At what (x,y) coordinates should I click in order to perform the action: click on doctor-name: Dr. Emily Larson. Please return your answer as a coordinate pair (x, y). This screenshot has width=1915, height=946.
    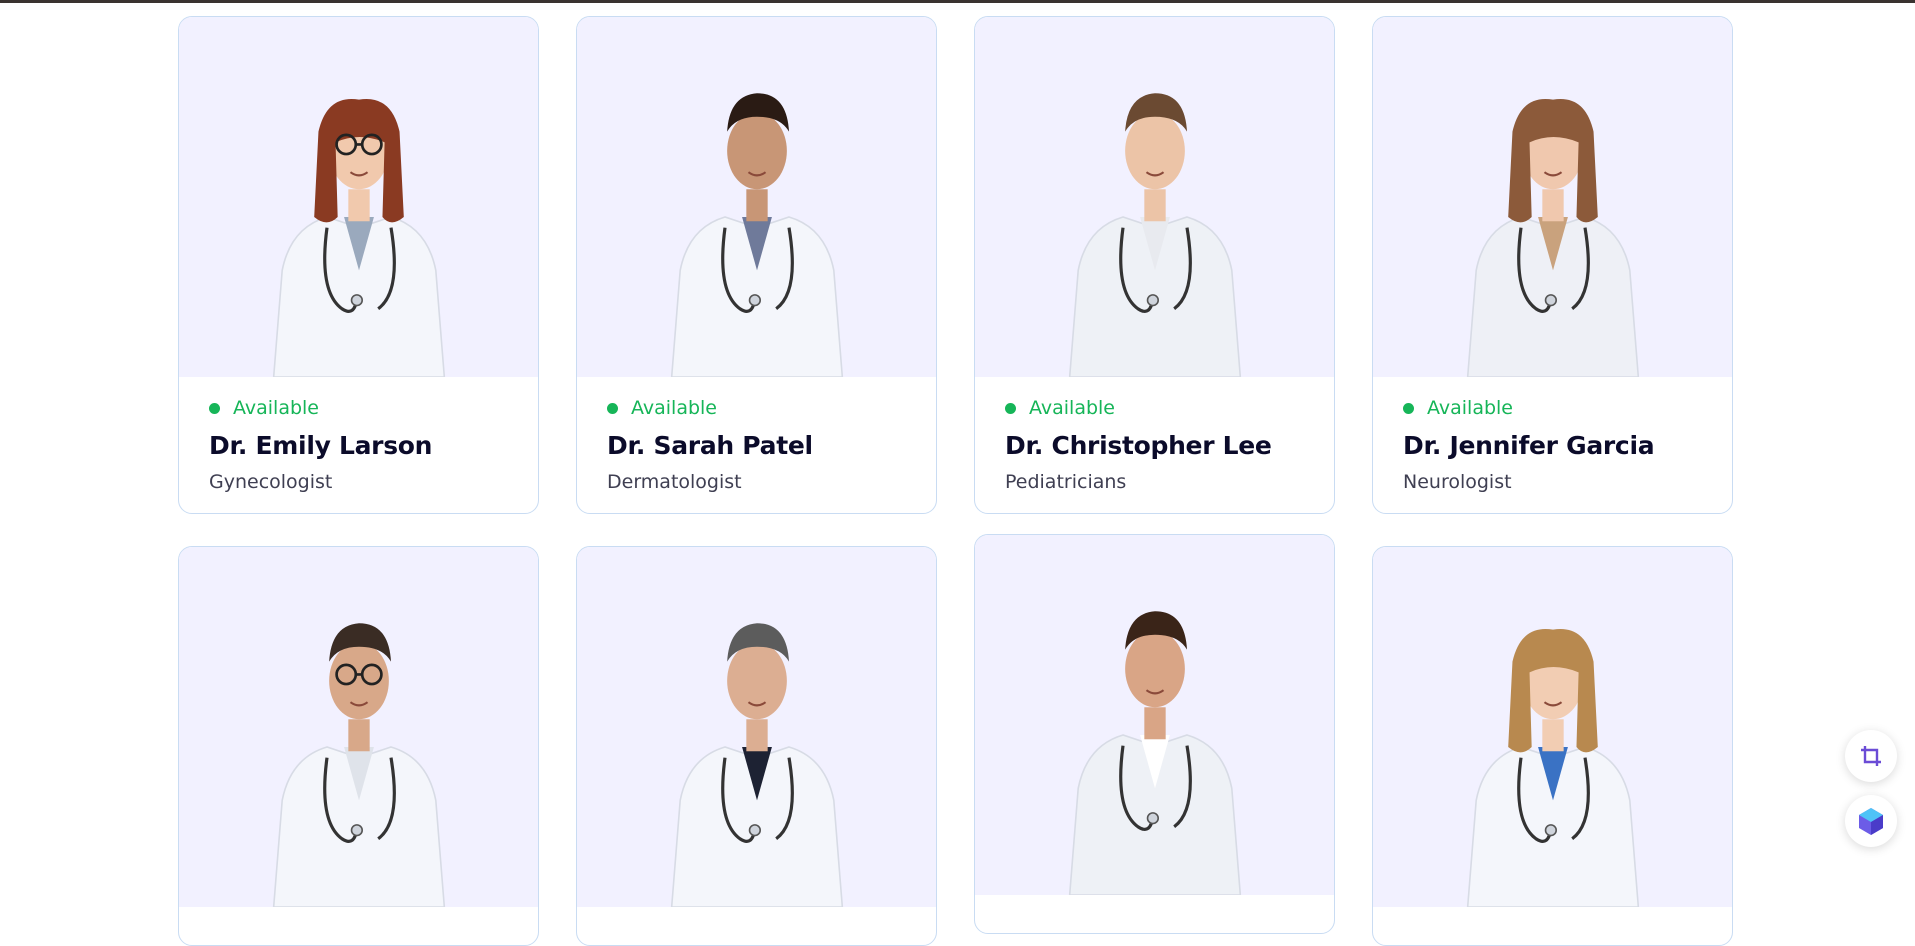
    Looking at the image, I should click on (358, 446).